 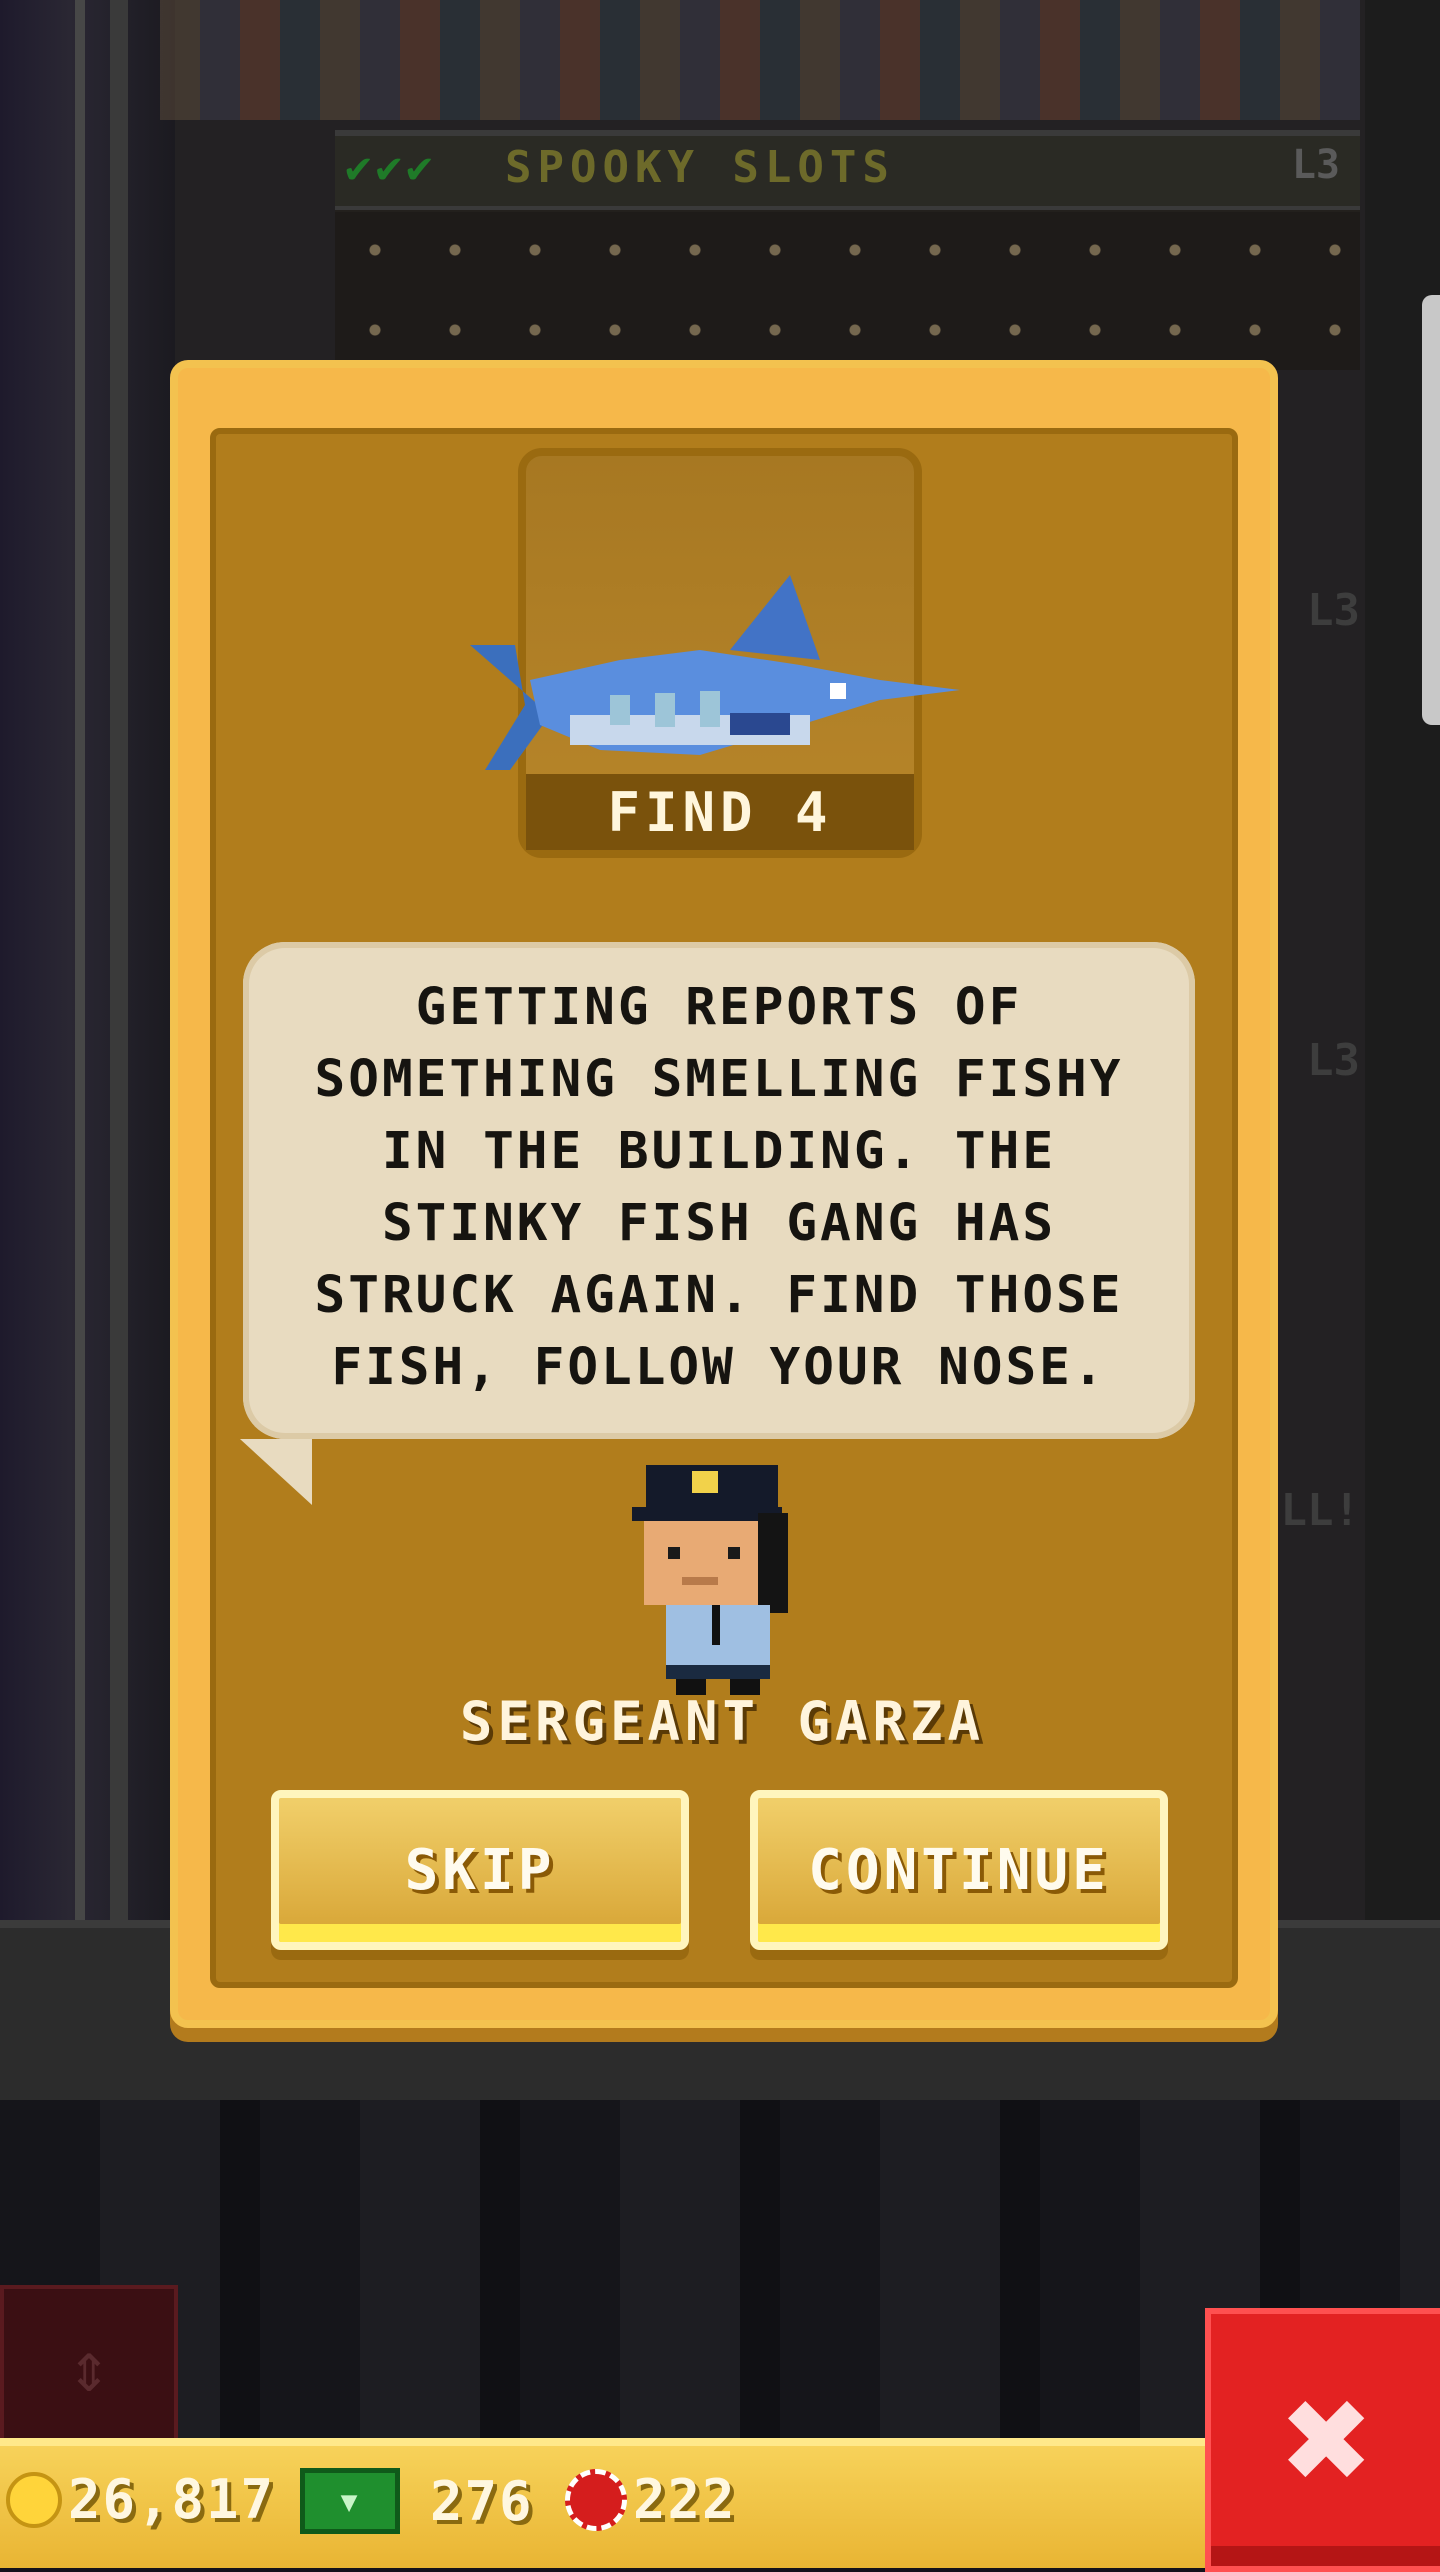 I want to click on sergeant-avatar, so click(x=710, y=1580).